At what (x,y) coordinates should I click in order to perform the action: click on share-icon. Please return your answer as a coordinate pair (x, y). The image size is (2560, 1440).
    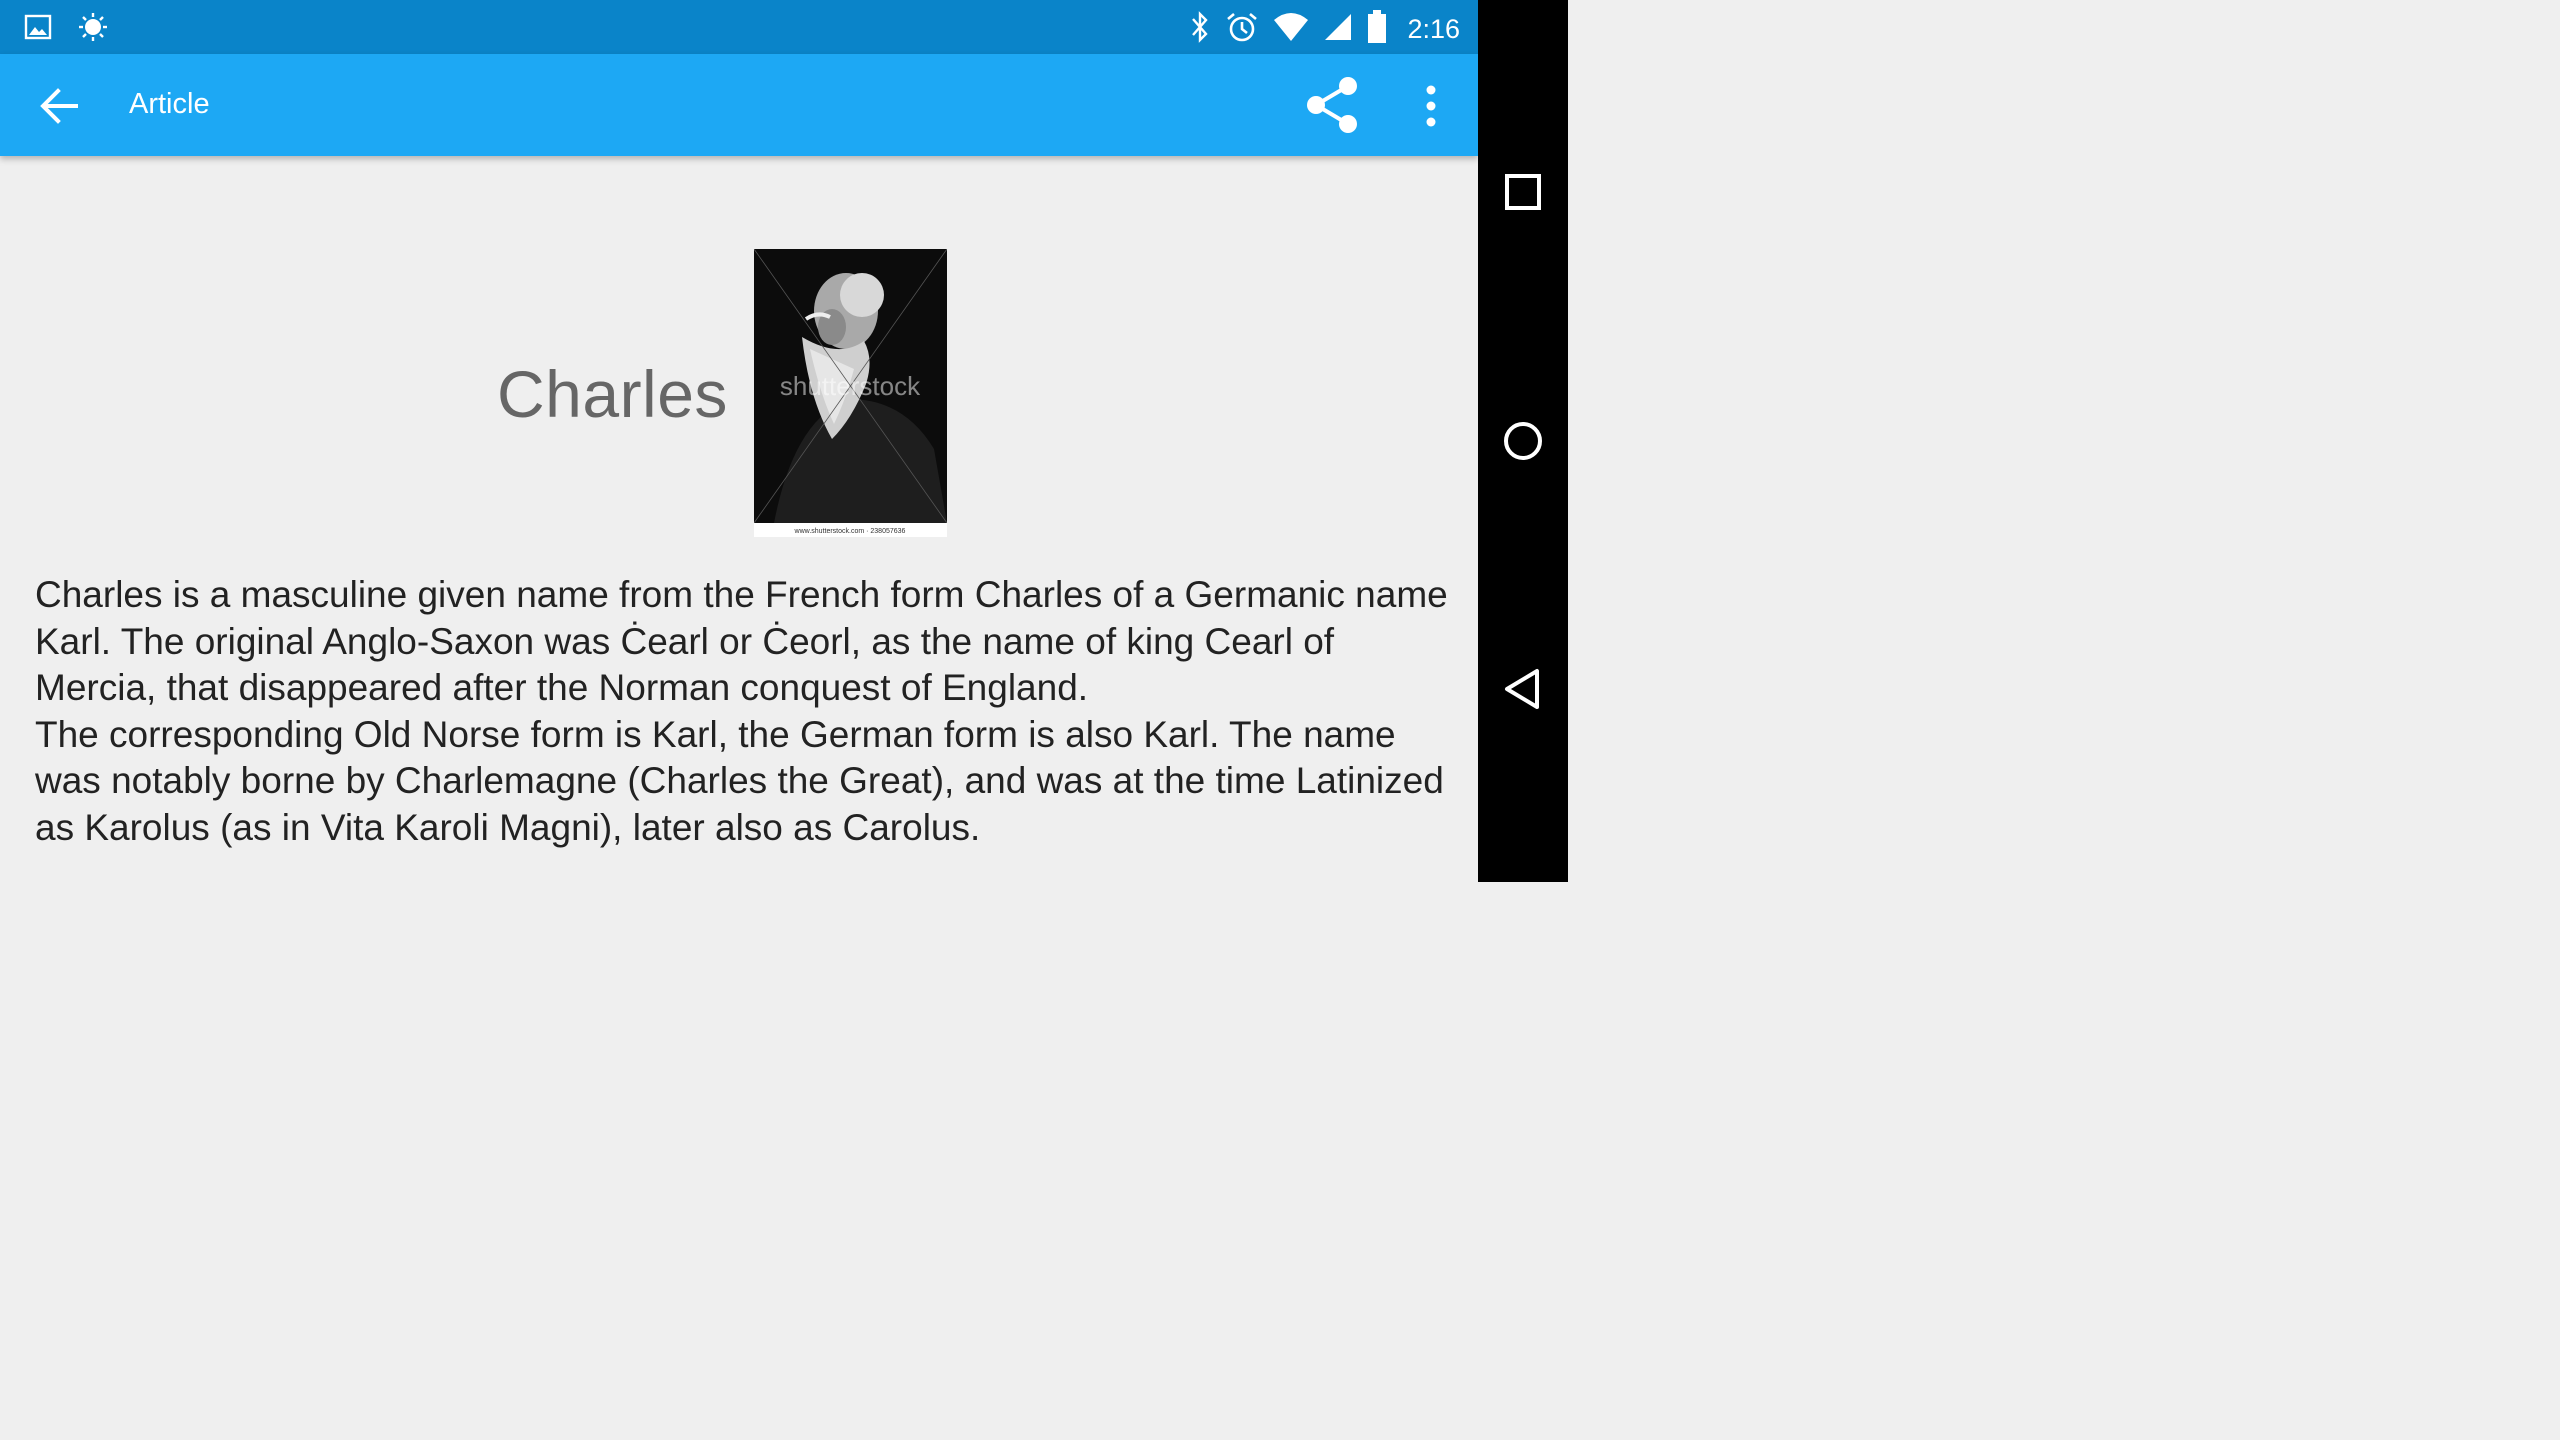
    Looking at the image, I should click on (1332, 105).